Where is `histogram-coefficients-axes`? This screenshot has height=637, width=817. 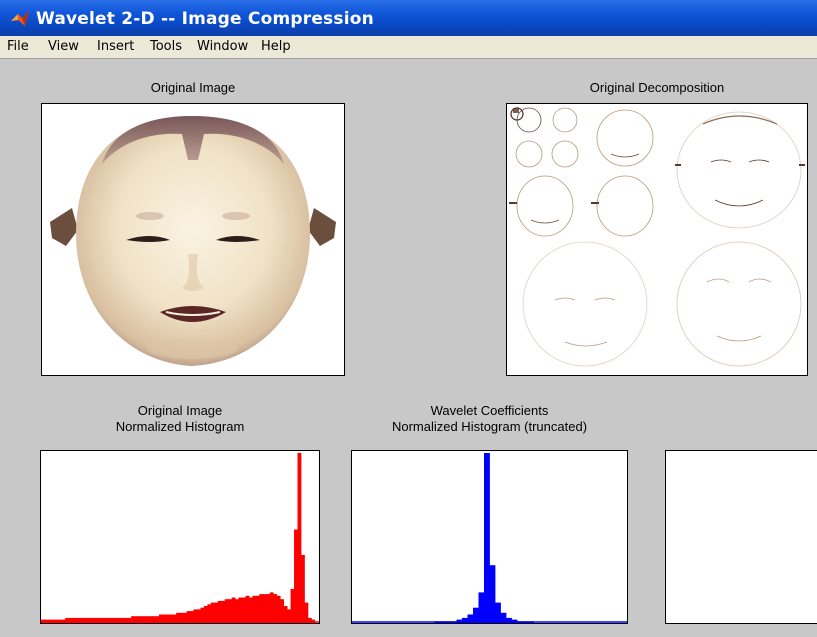 histogram-coefficients-axes is located at coordinates (489, 537).